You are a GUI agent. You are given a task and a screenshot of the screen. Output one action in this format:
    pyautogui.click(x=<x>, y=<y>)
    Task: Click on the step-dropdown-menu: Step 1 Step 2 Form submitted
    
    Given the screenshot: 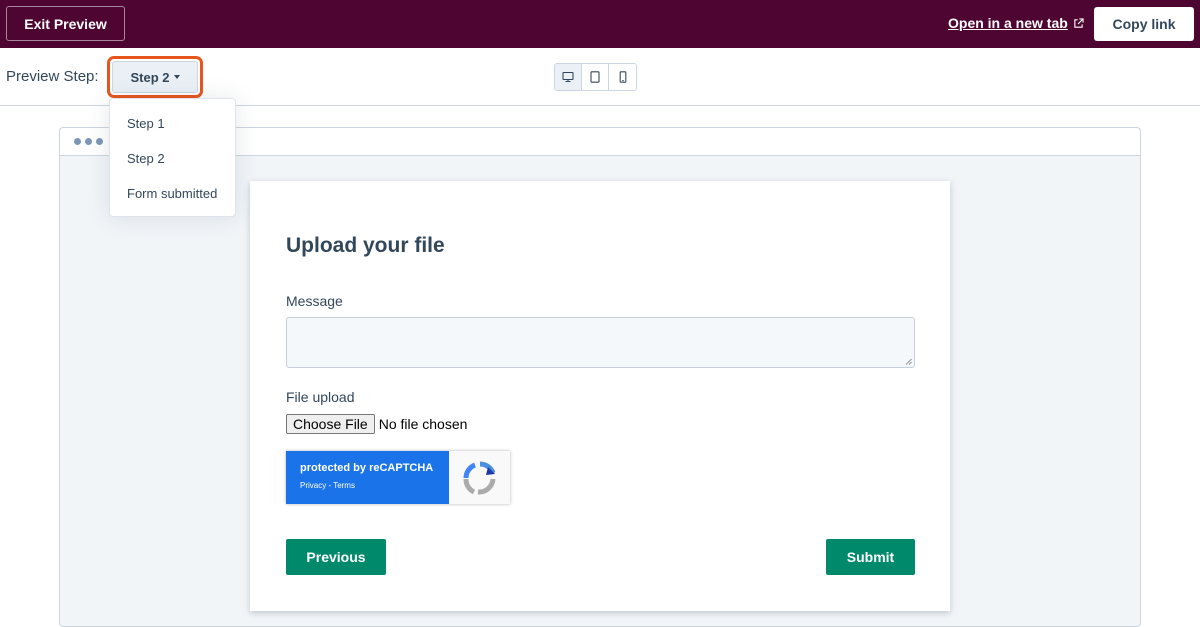 What is the action you would take?
    pyautogui.click(x=172, y=157)
    